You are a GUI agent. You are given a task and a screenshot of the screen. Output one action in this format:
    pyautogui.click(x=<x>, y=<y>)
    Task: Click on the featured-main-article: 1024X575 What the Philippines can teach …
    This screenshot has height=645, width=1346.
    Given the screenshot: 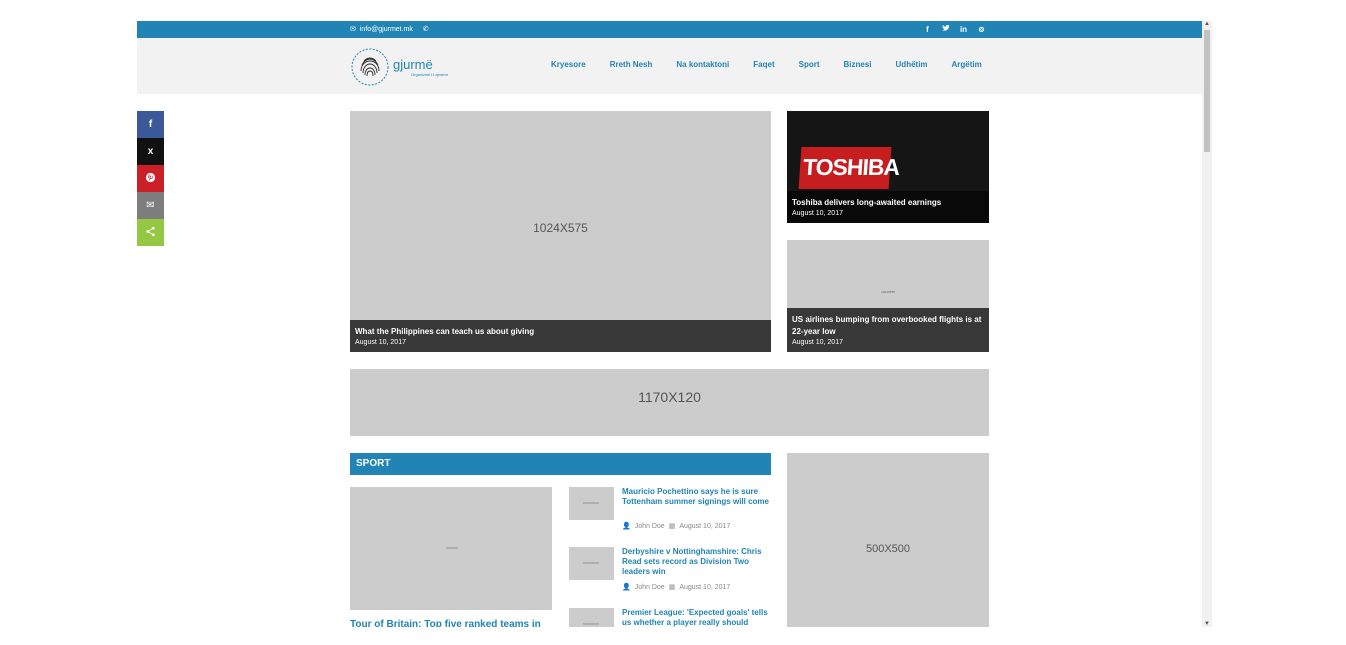 What is the action you would take?
    pyautogui.click(x=560, y=231)
    